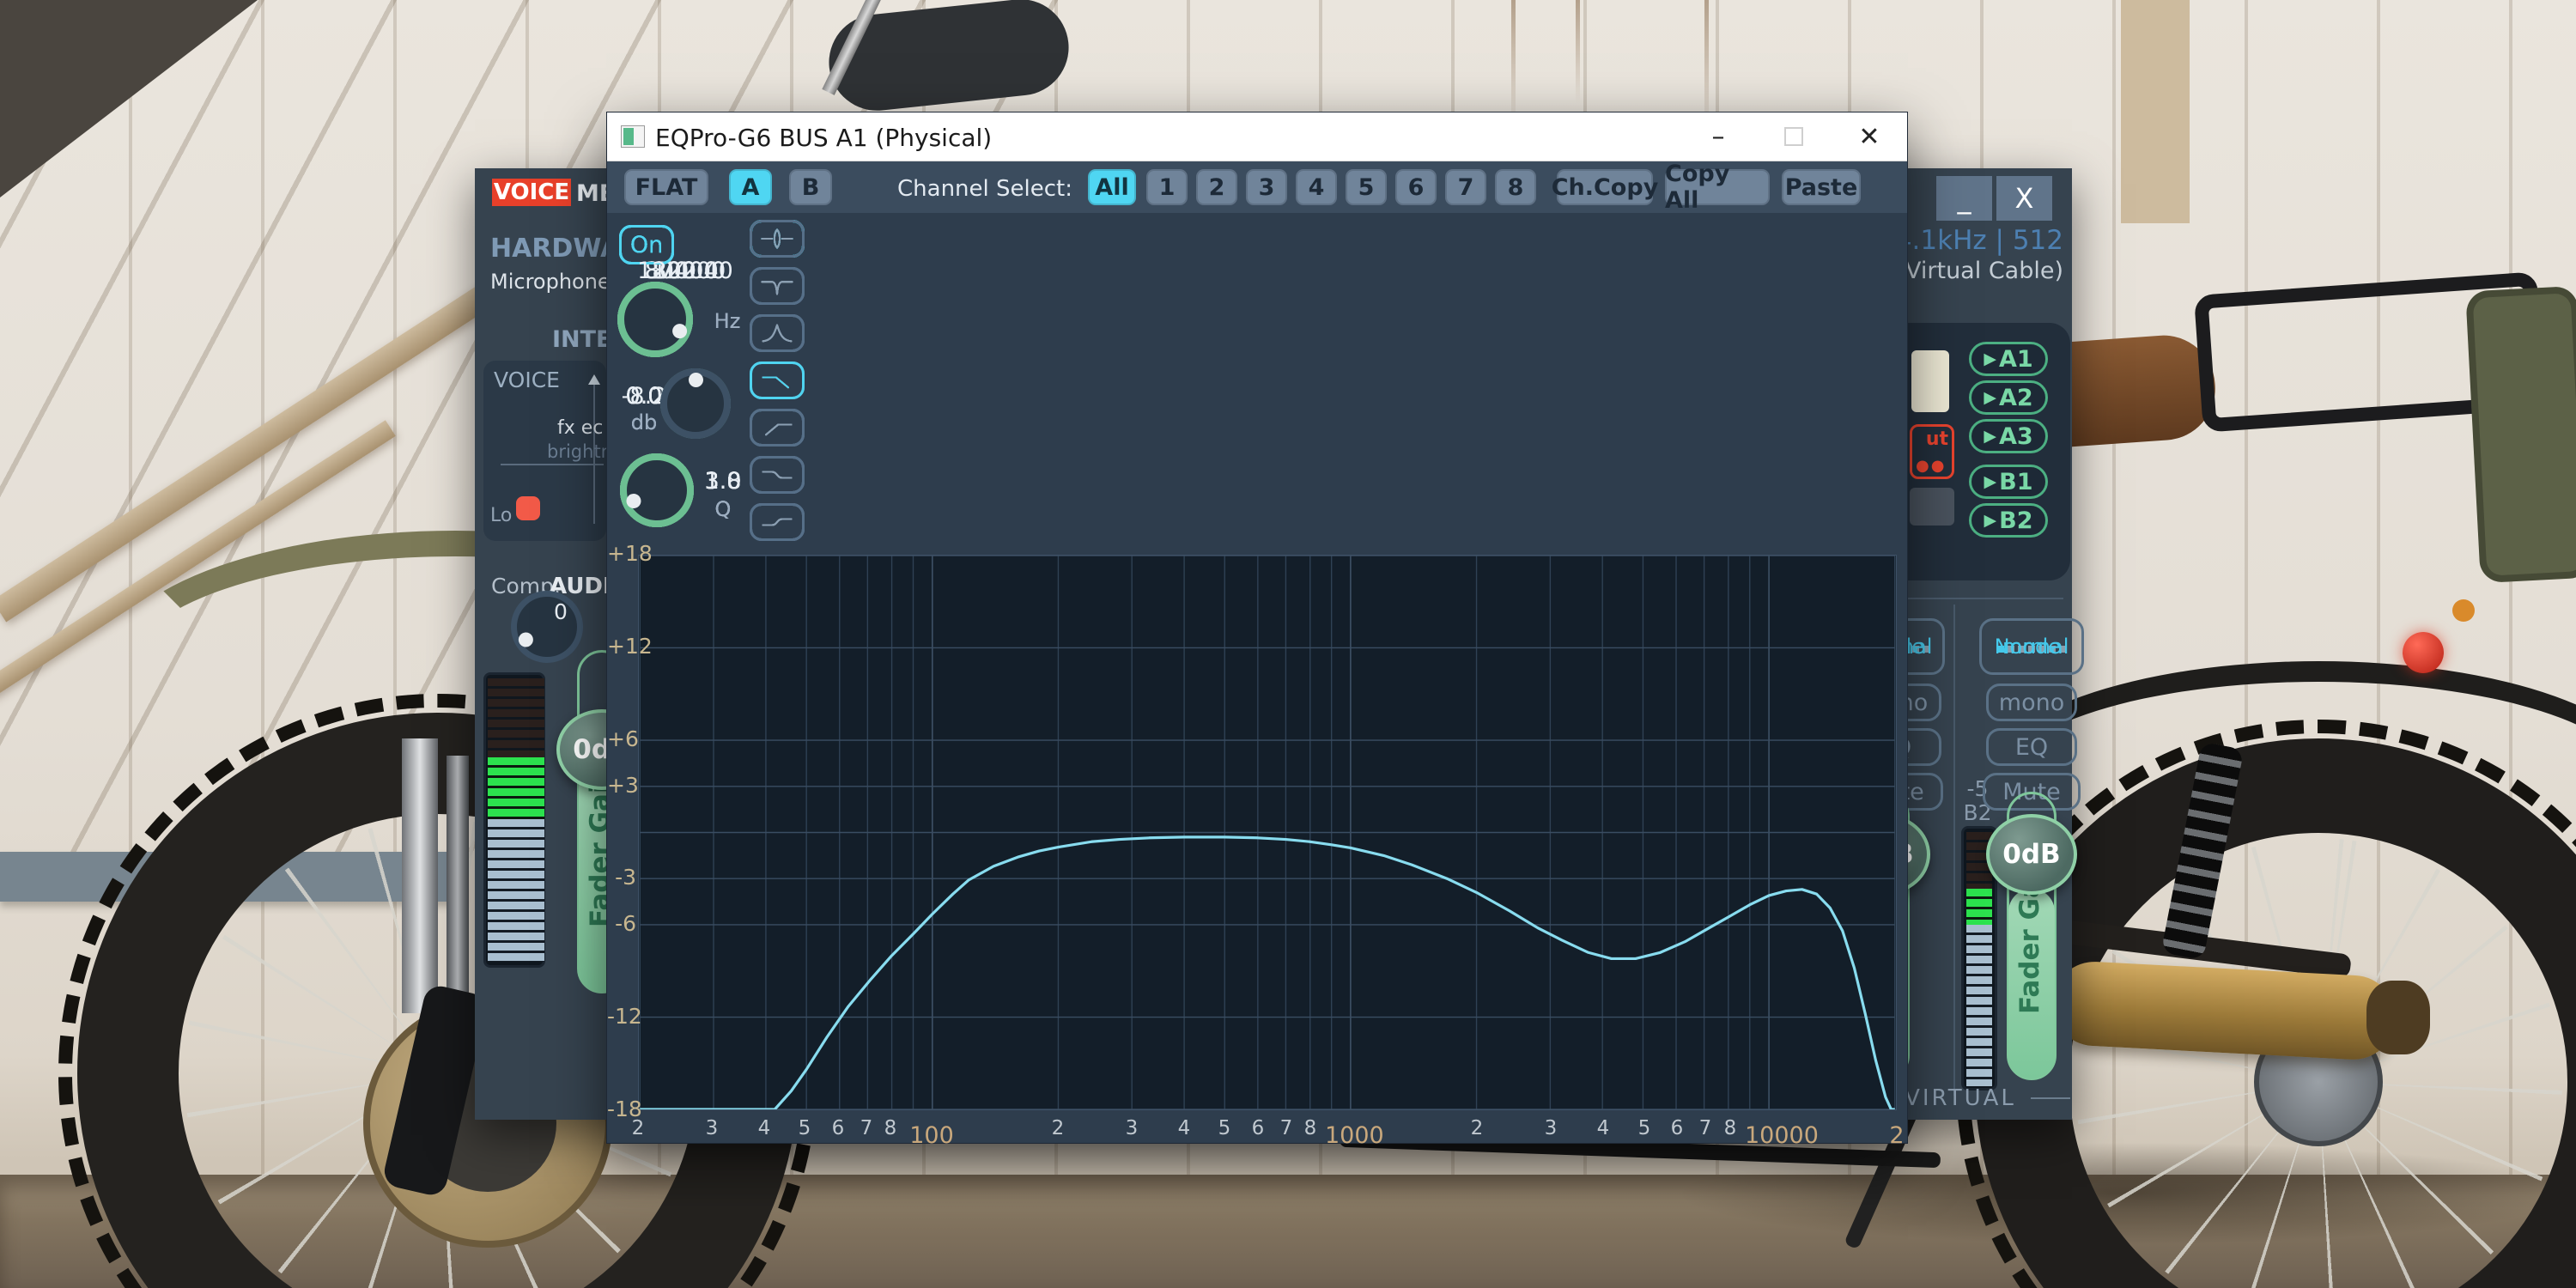 This screenshot has width=2576, height=1288. I want to click on recorder-strip, so click(1932, 507).